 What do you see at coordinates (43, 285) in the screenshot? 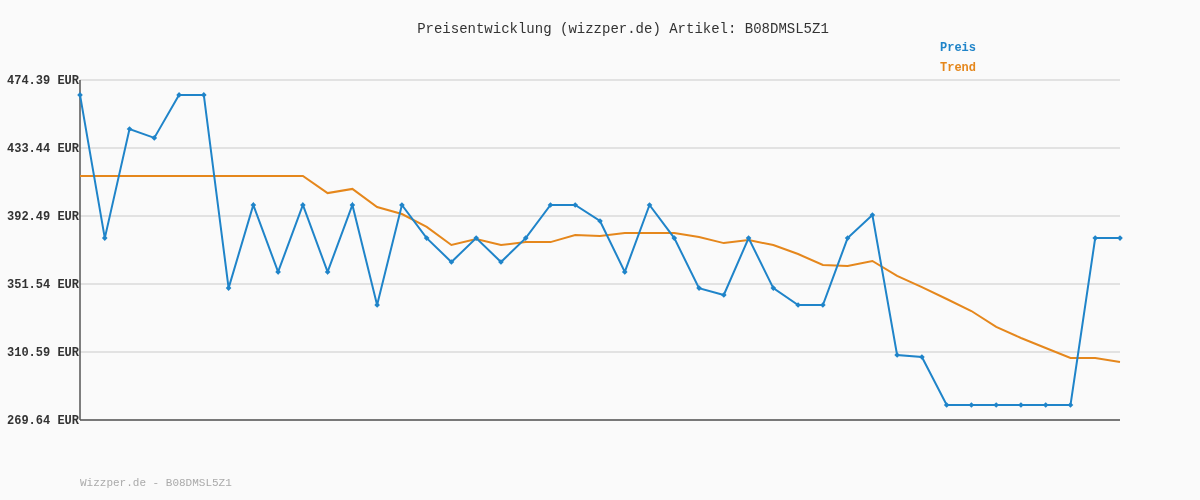
I see `y-axis-label: 351.54 EUR` at bounding box center [43, 285].